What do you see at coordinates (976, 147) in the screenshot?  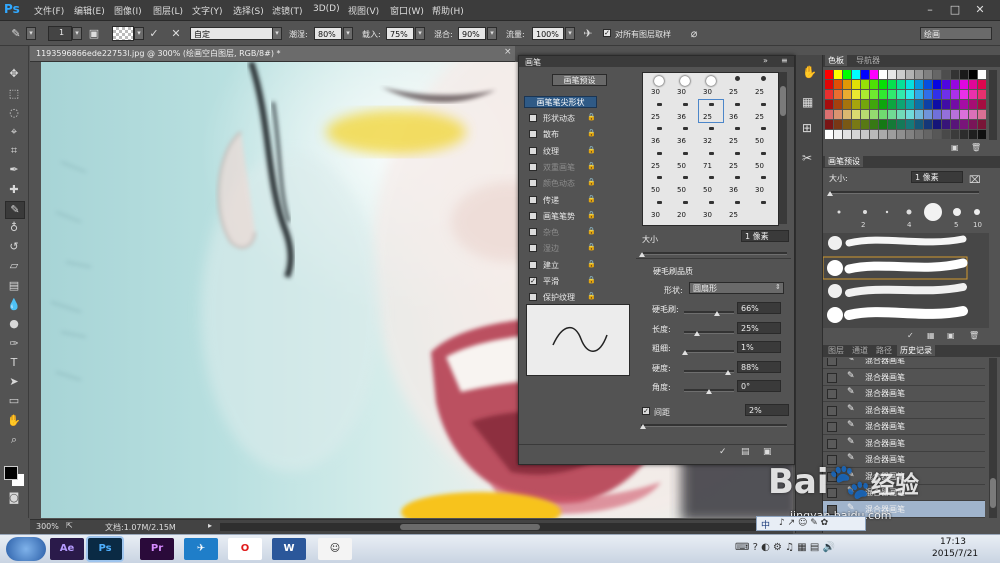 I see `delete-swatch-icon: 🗑` at bounding box center [976, 147].